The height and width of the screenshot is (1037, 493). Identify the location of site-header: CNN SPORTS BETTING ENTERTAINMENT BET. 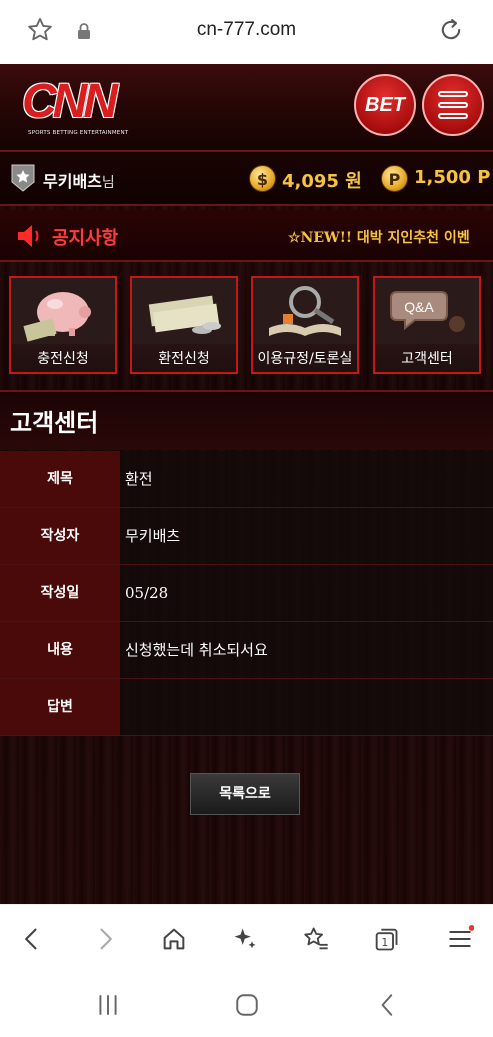
(246, 108).